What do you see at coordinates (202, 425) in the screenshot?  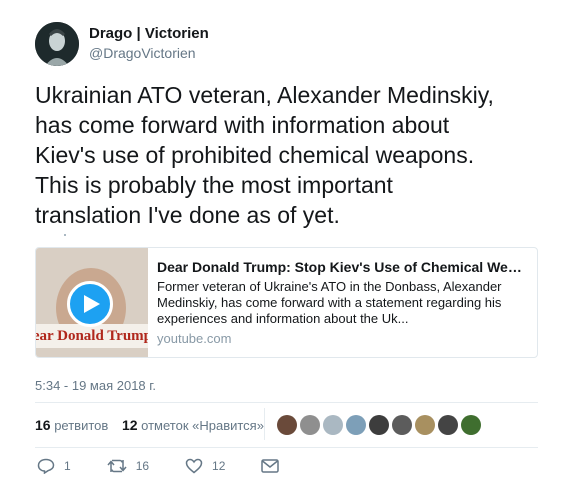 I see `likes-label: отметок «Нравится»` at bounding box center [202, 425].